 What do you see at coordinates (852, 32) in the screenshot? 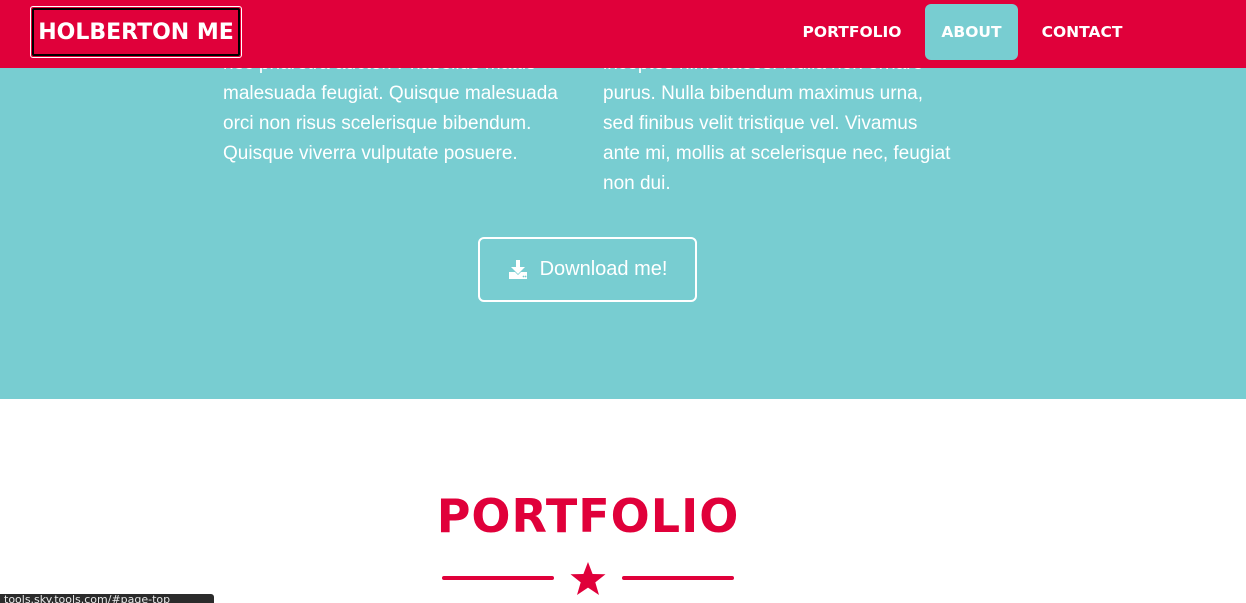
I see `nav-link-portfolio: PORTFOLIO` at bounding box center [852, 32].